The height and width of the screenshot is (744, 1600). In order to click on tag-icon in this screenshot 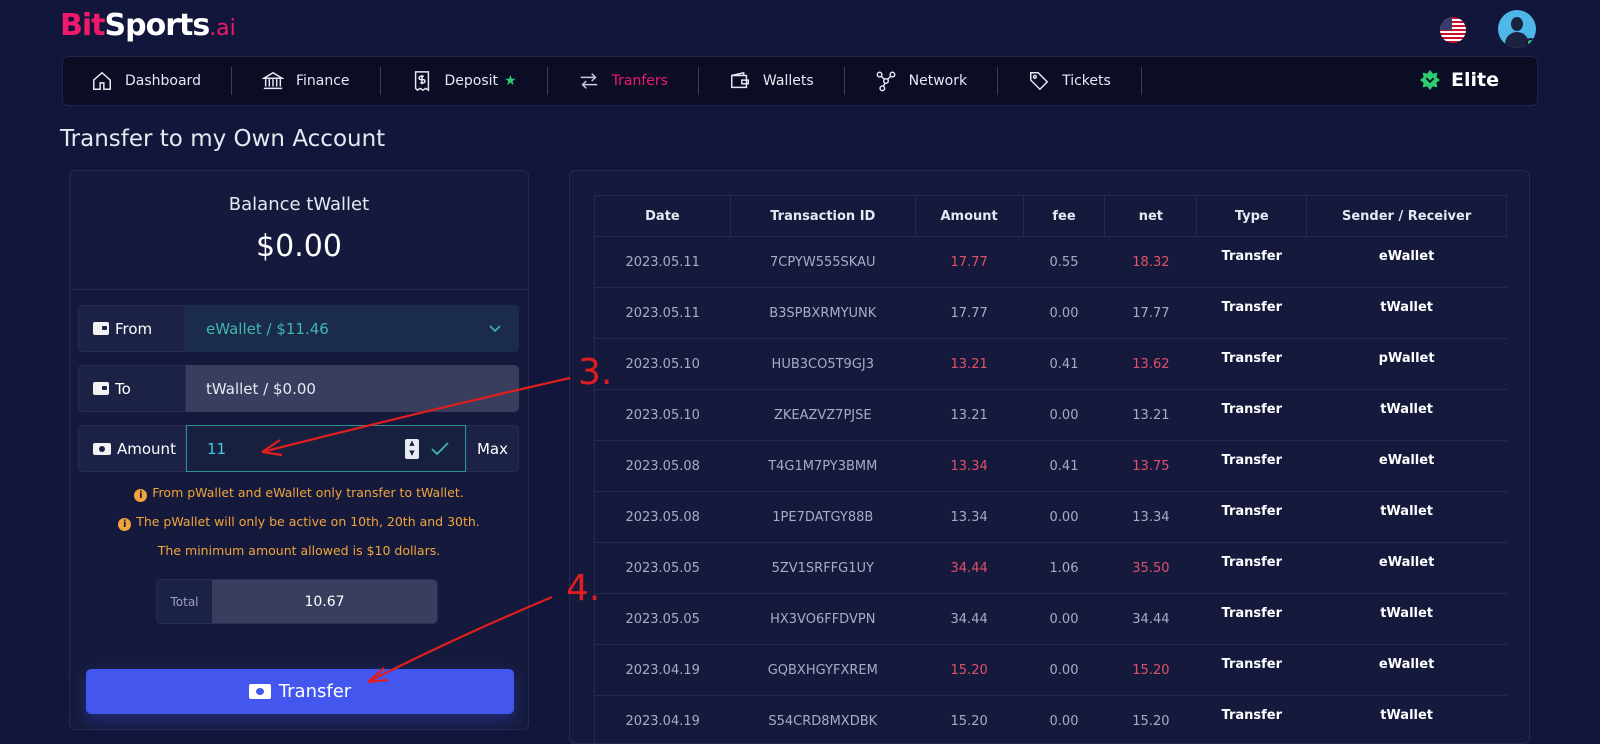, I will do `click(1039, 81)`.